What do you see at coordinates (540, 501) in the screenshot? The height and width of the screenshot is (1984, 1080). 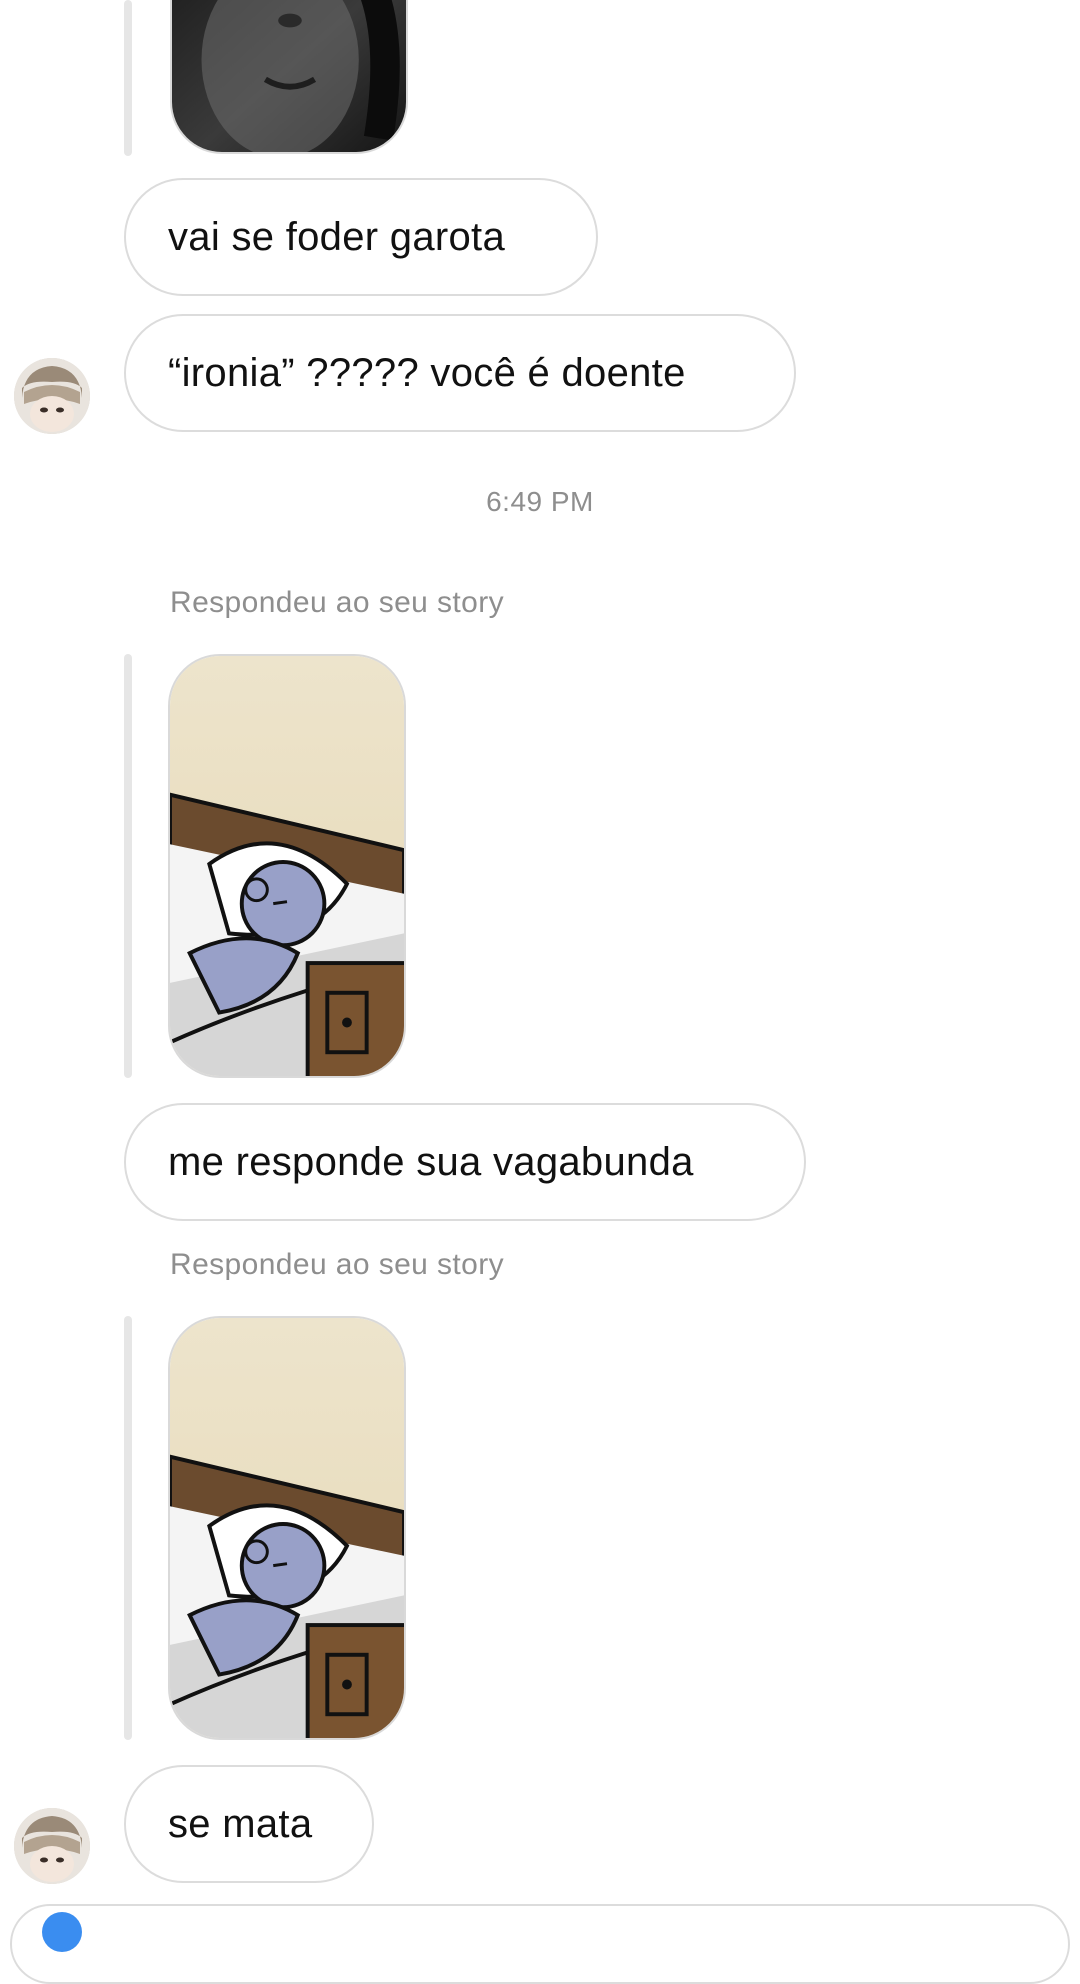 I see `timestamp: 6:49 PM` at bounding box center [540, 501].